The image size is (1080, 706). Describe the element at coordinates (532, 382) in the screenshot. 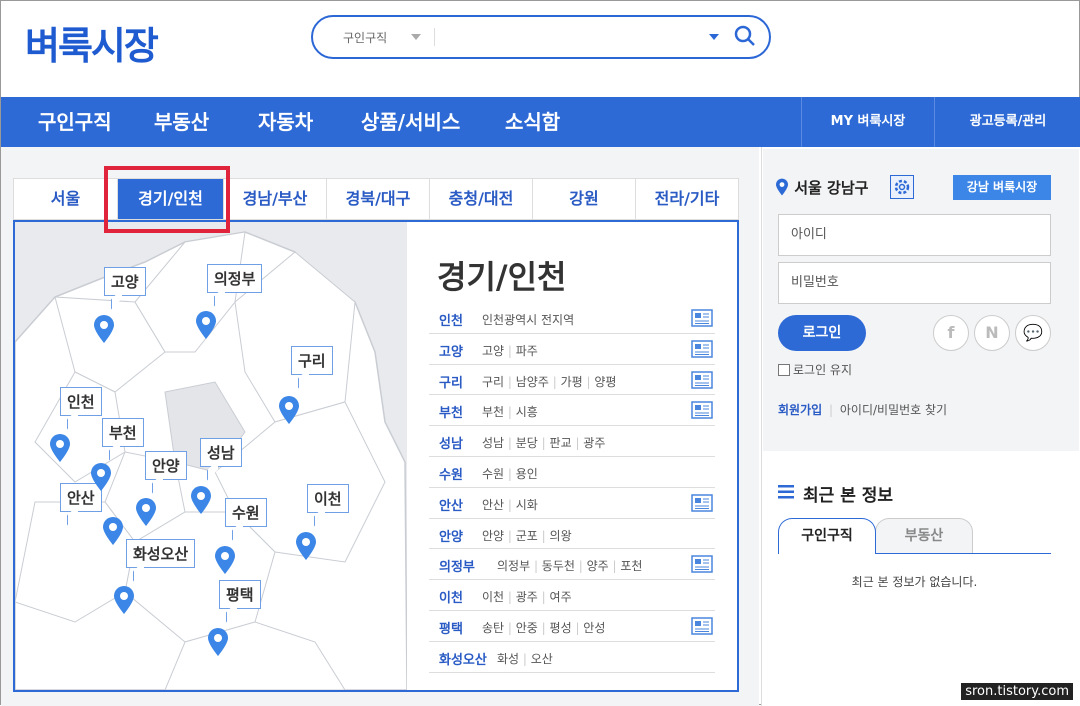

I see `region-sub-link: 남양주` at that location.